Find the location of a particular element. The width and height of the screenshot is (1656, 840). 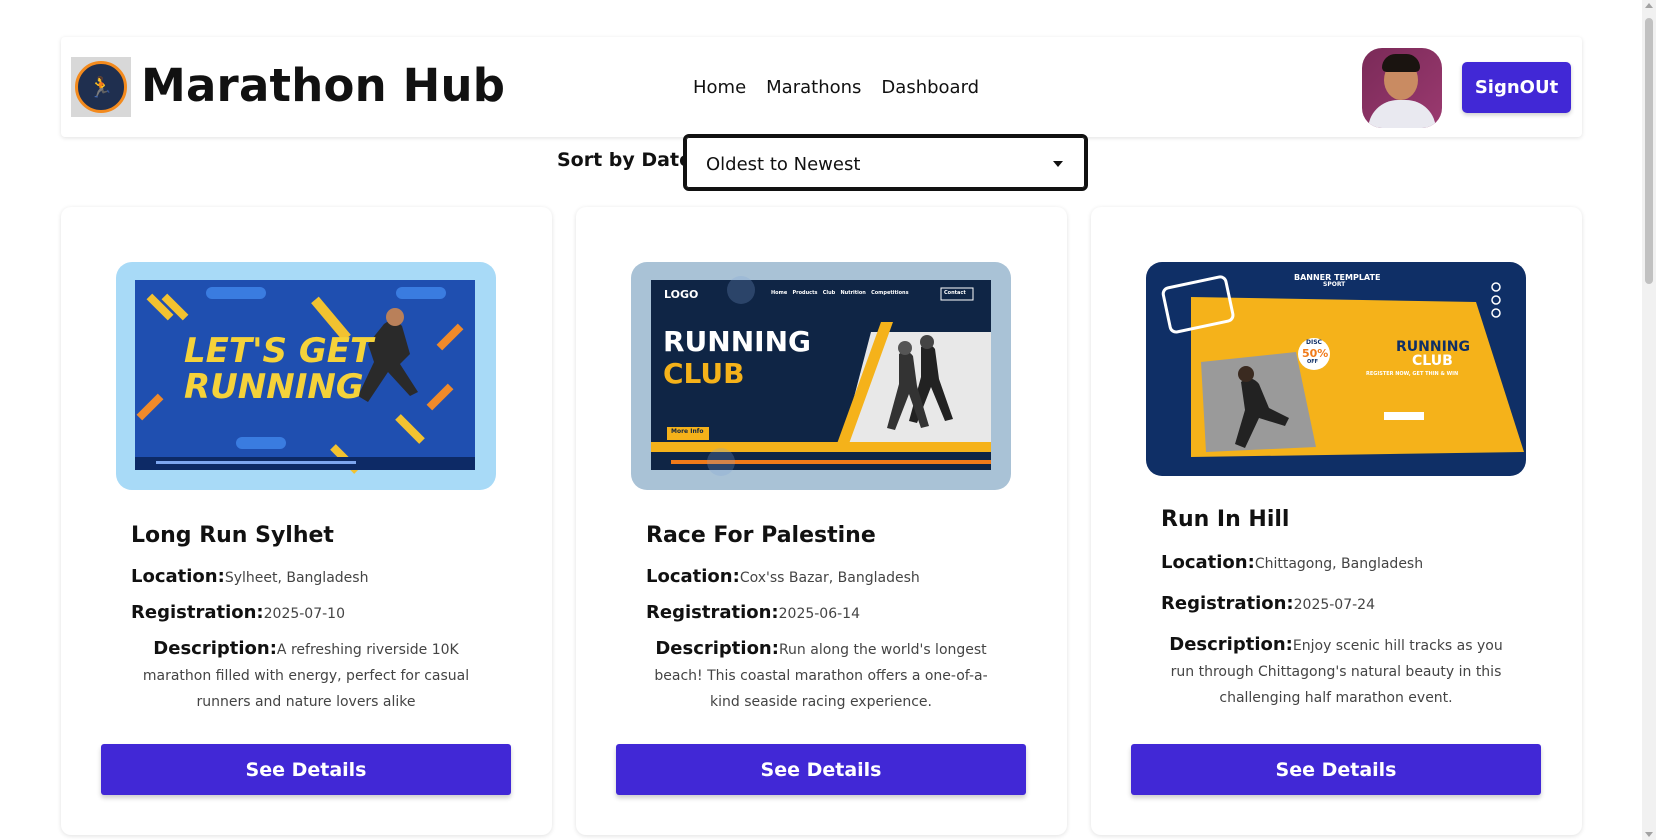

card-location: Location:Cox'ss Bazar, Bangladesh is located at coordinates (783, 576).